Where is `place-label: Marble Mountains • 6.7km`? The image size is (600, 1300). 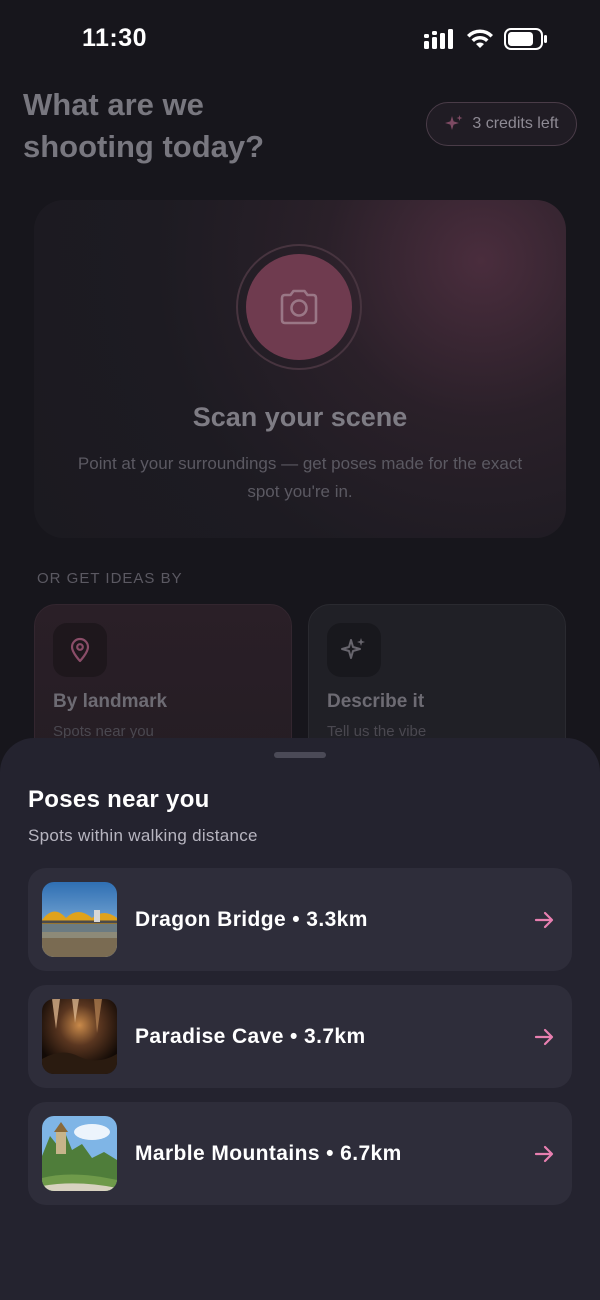 place-label: Marble Mountains • 6.7km is located at coordinates (268, 1153).